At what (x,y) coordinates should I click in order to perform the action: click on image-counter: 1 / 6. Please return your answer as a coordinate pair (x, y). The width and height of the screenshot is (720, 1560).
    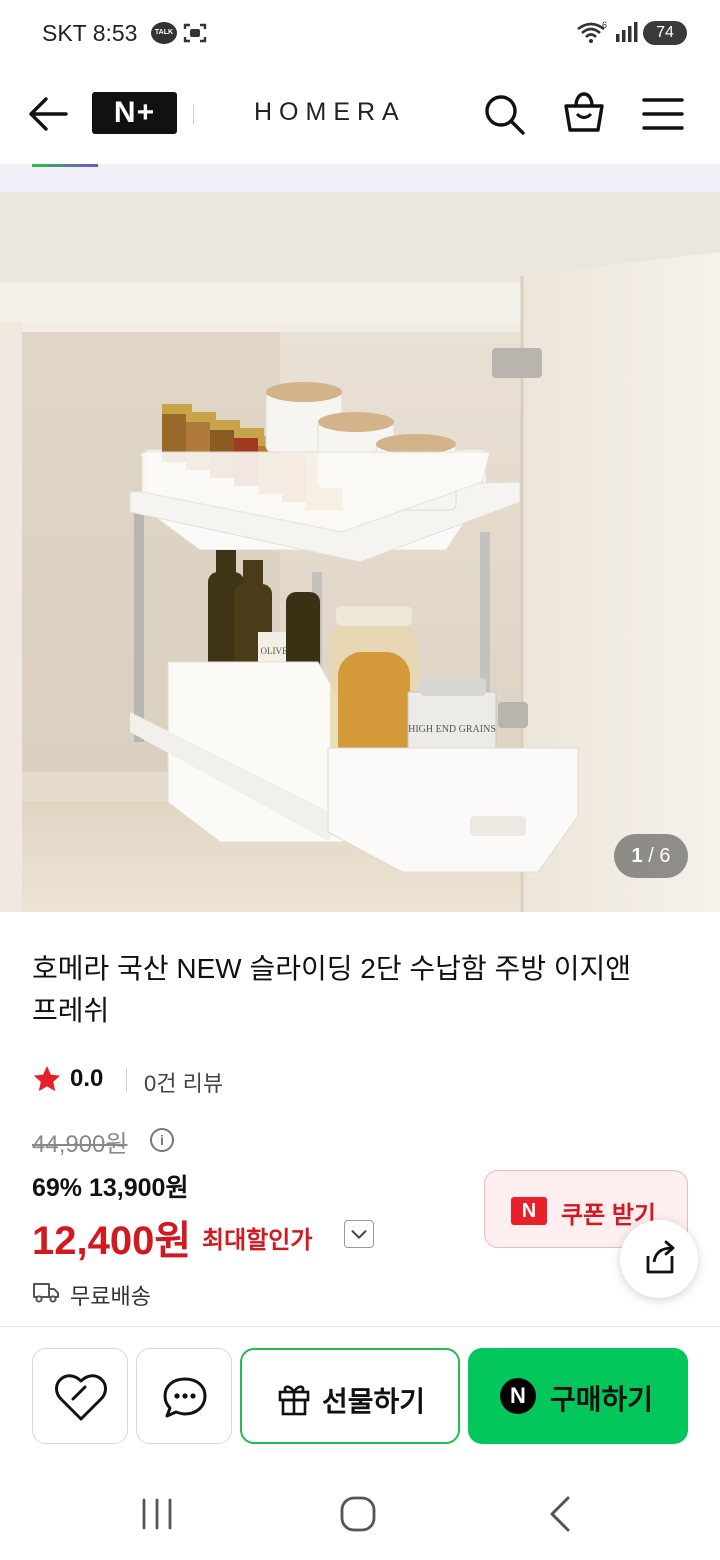
    Looking at the image, I should click on (651, 856).